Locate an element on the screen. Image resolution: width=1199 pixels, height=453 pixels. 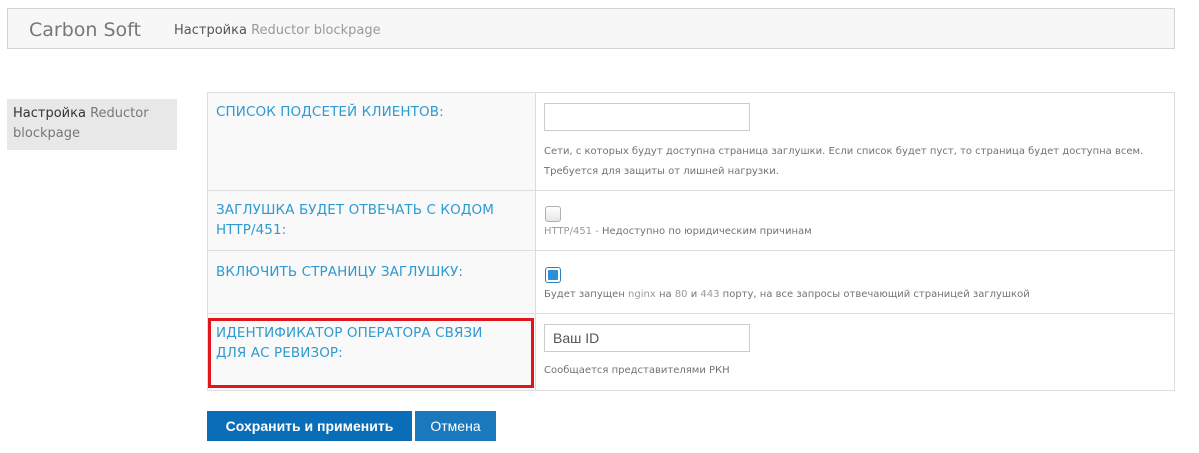
enable-blockpage-checkbox is located at coordinates (553, 275).